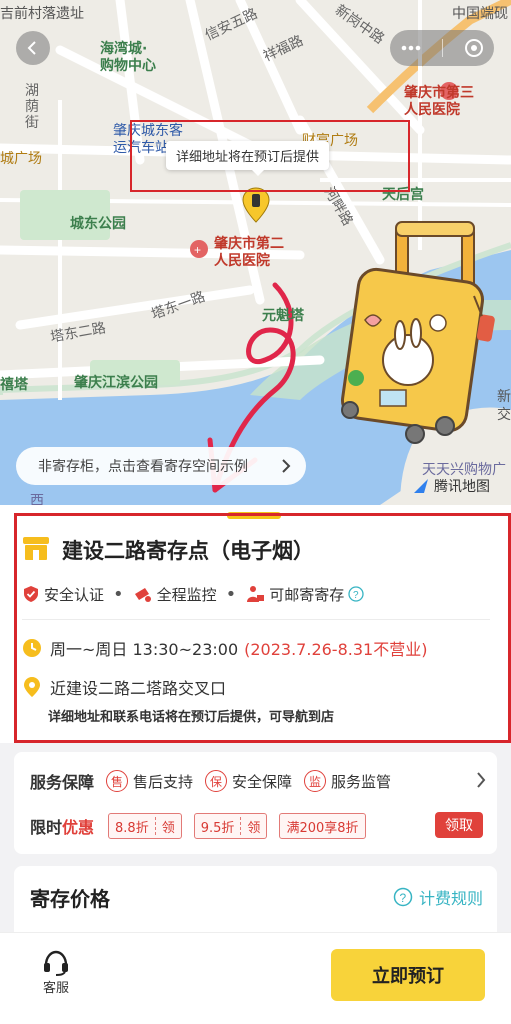 This screenshot has height=1024, width=511. I want to click on feature-monitoring: 全程监控, so click(175, 594).